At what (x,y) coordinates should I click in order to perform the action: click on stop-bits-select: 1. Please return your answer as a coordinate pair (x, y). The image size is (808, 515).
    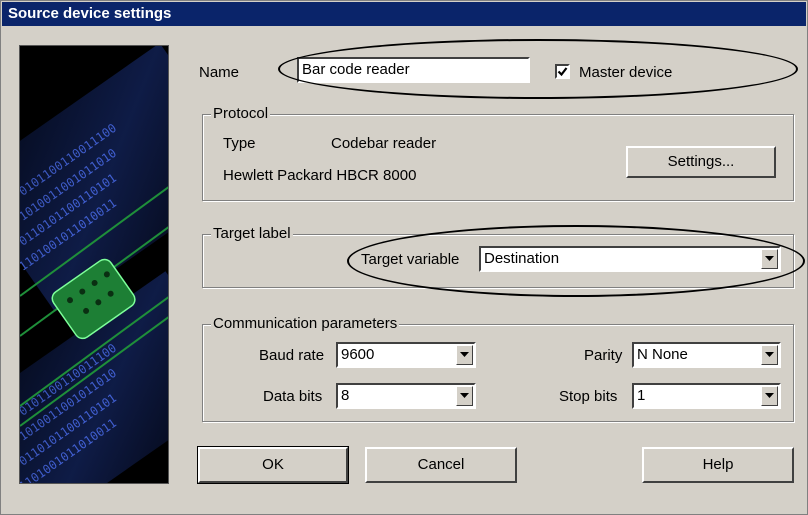
    Looking at the image, I should click on (706, 396).